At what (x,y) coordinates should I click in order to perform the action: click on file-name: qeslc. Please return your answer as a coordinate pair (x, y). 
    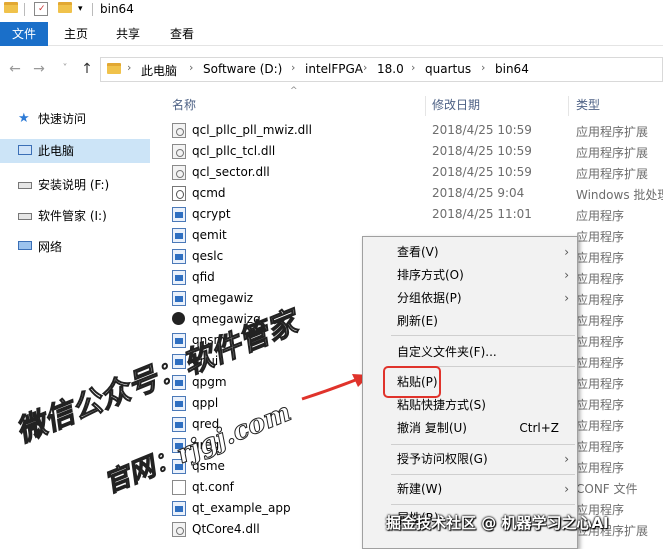
    Looking at the image, I should click on (208, 256).